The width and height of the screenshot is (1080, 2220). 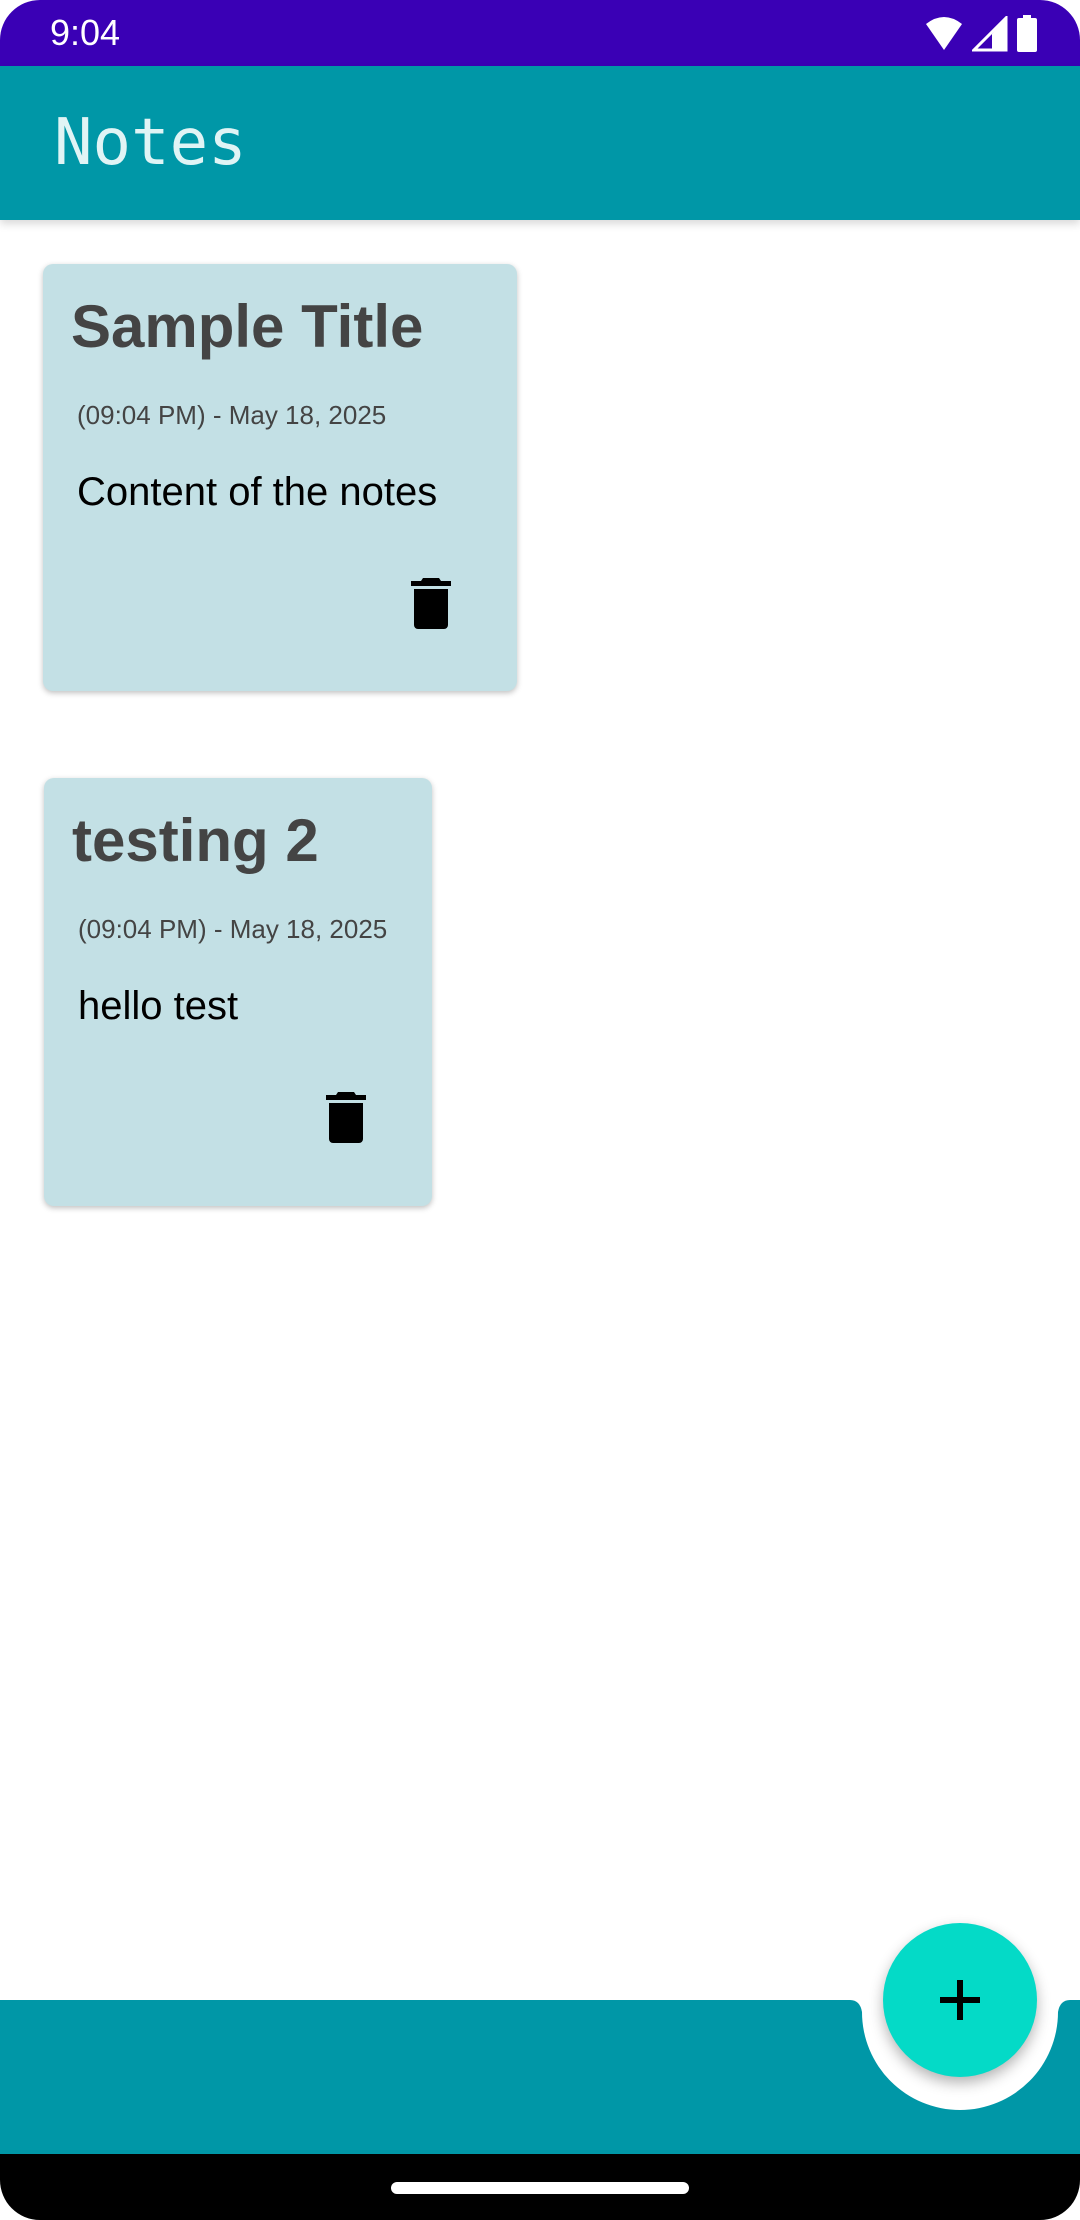 I want to click on add-note-button, so click(x=960, y=2000).